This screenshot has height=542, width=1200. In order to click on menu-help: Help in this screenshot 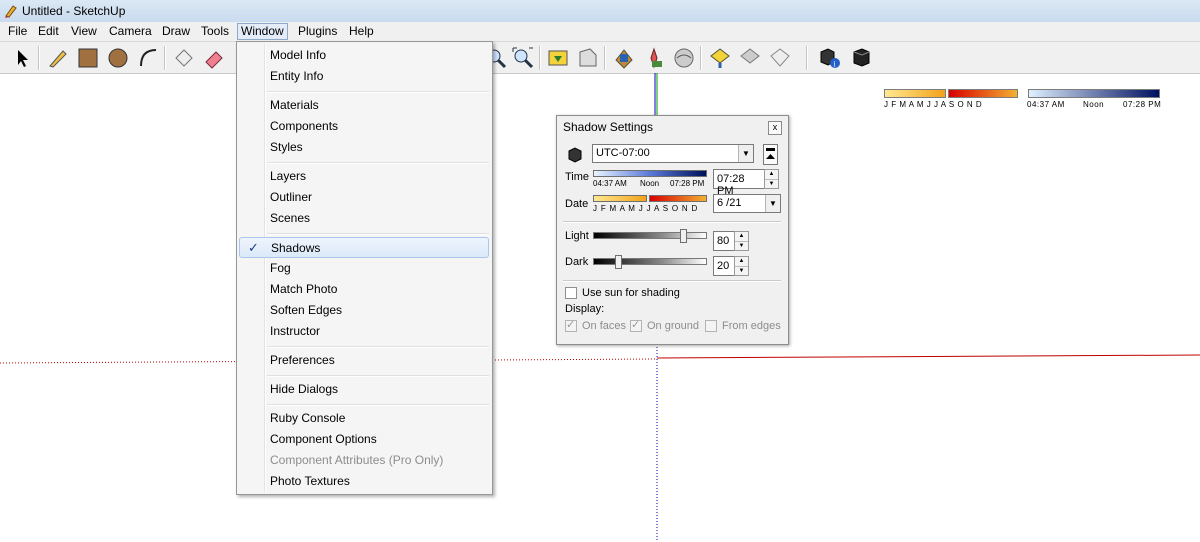, I will do `click(361, 31)`.